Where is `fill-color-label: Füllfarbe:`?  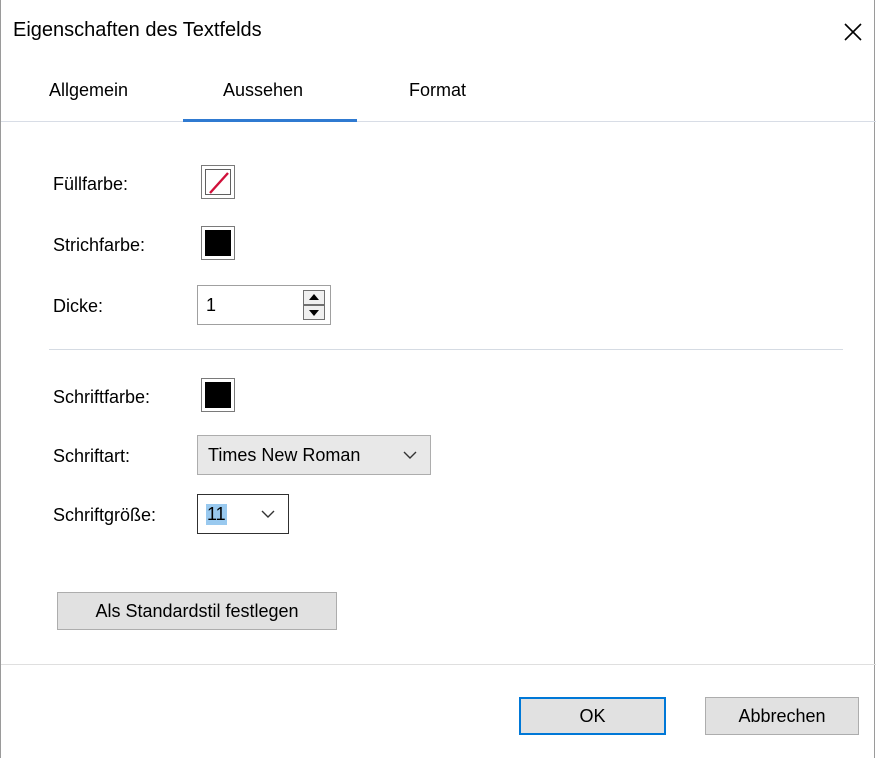
fill-color-label: Füllfarbe: is located at coordinates (91, 184).